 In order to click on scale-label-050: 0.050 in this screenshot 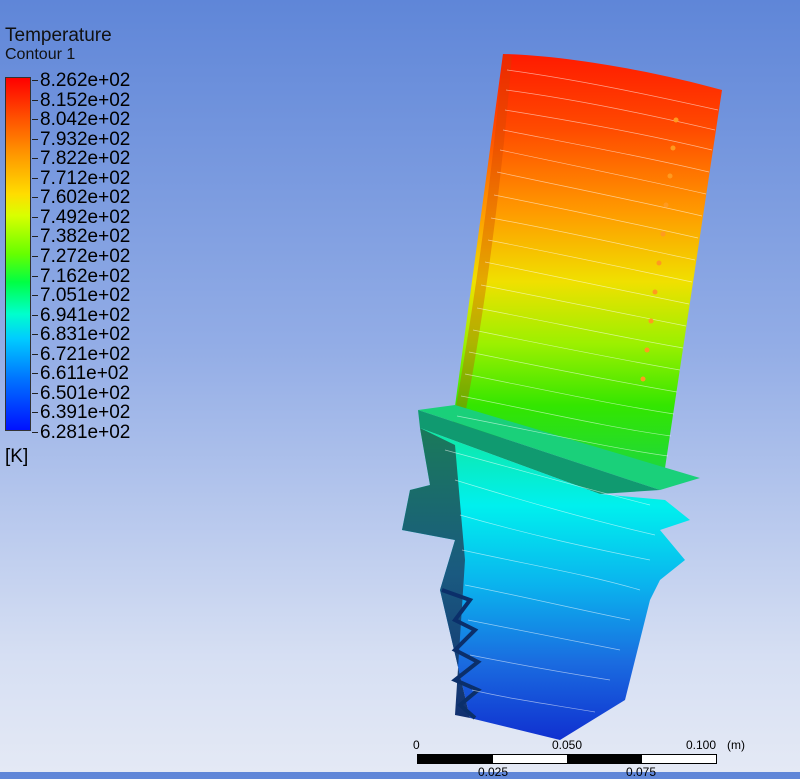, I will do `click(567, 745)`.